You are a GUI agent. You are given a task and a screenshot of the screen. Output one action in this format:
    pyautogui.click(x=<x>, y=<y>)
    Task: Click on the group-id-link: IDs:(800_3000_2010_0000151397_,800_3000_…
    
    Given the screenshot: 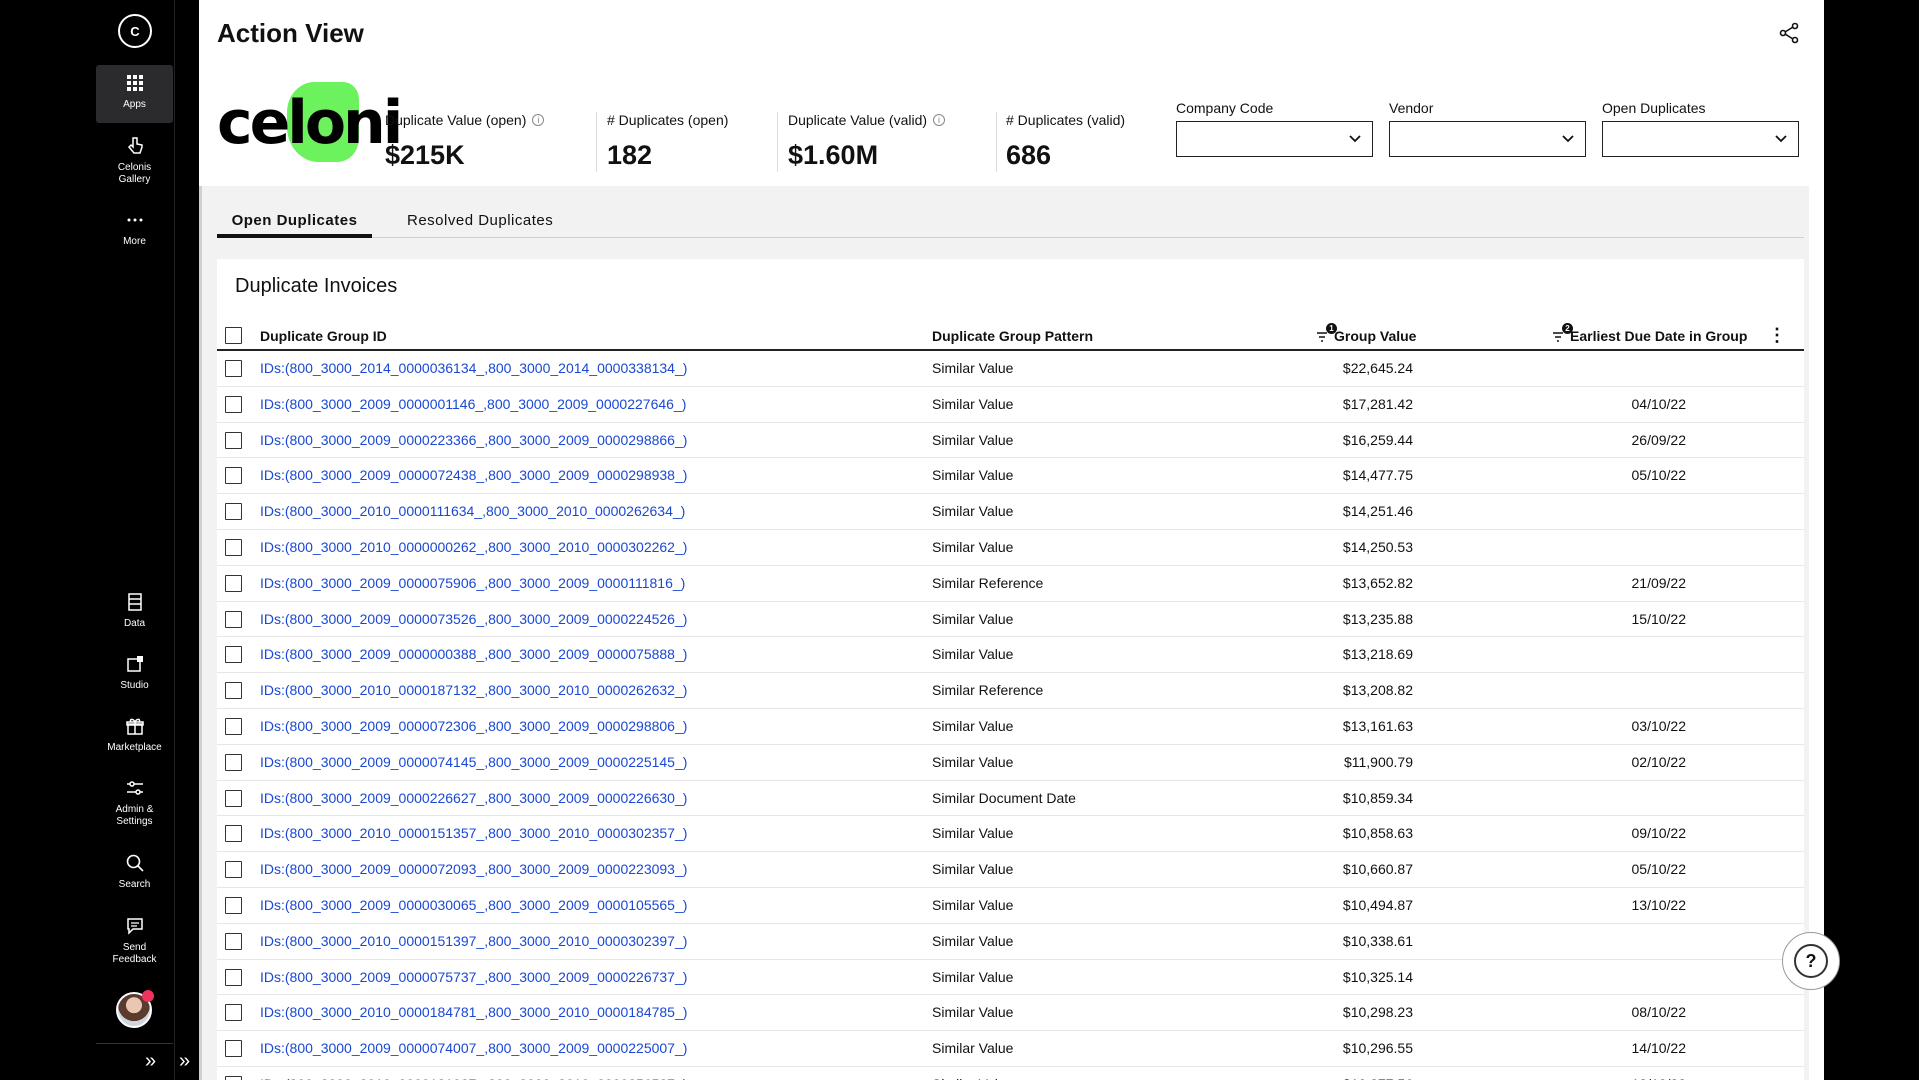 What is the action you would take?
    pyautogui.click(x=473, y=941)
    